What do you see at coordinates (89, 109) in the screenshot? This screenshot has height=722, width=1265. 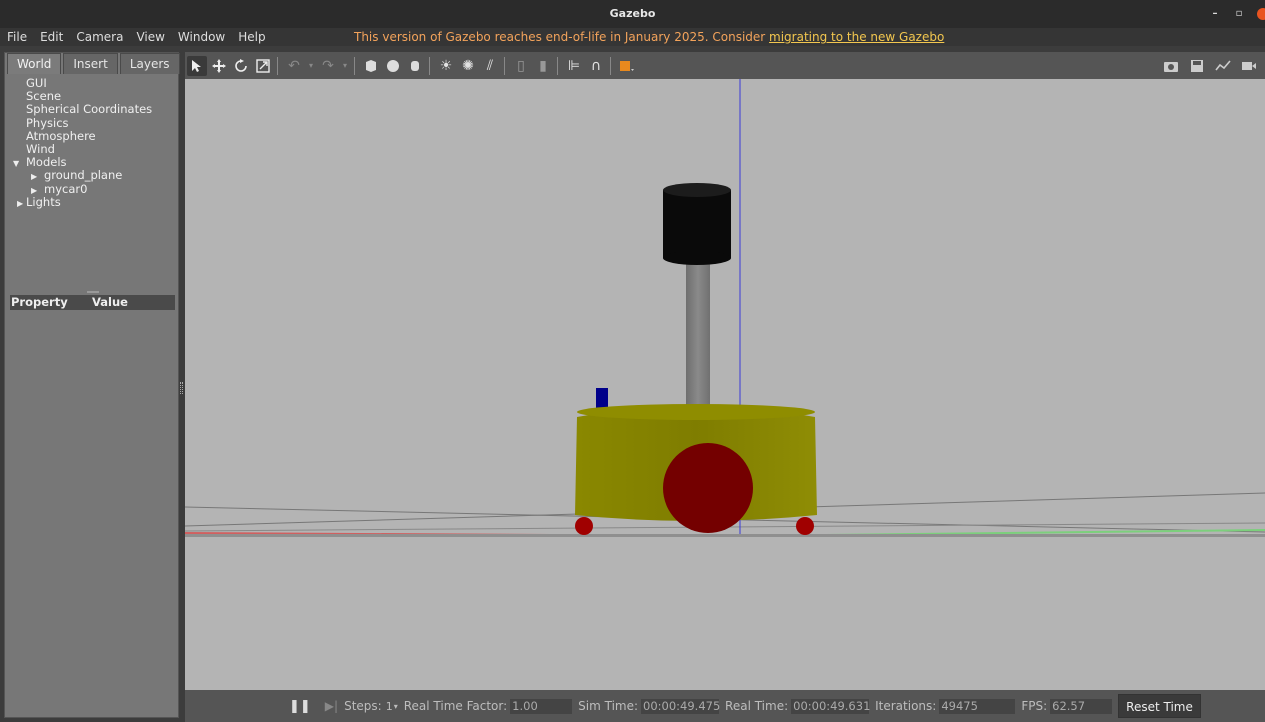 I see `tree-item-label: Spherical Coordinates` at bounding box center [89, 109].